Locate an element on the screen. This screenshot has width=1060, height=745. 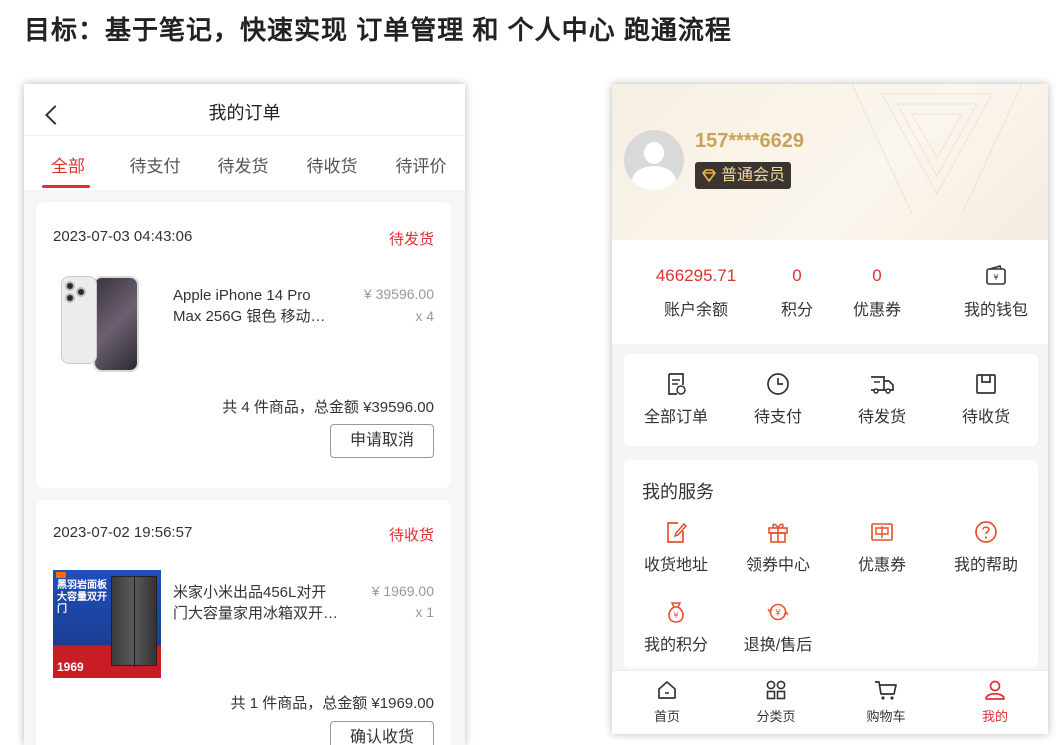
order-tabs: 全部 待支付 待发货 待收货 待评价 is located at coordinates (244, 163).